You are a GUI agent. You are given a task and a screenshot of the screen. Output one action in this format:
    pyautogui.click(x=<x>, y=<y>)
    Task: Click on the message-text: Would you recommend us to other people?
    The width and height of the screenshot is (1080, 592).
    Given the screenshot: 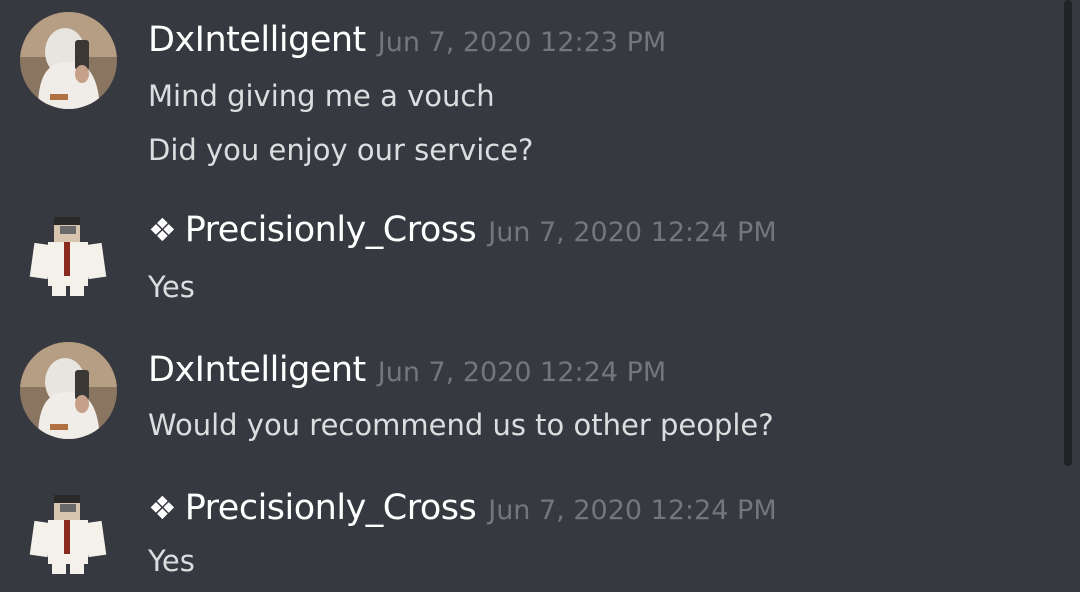 What is the action you would take?
    pyautogui.click(x=461, y=425)
    